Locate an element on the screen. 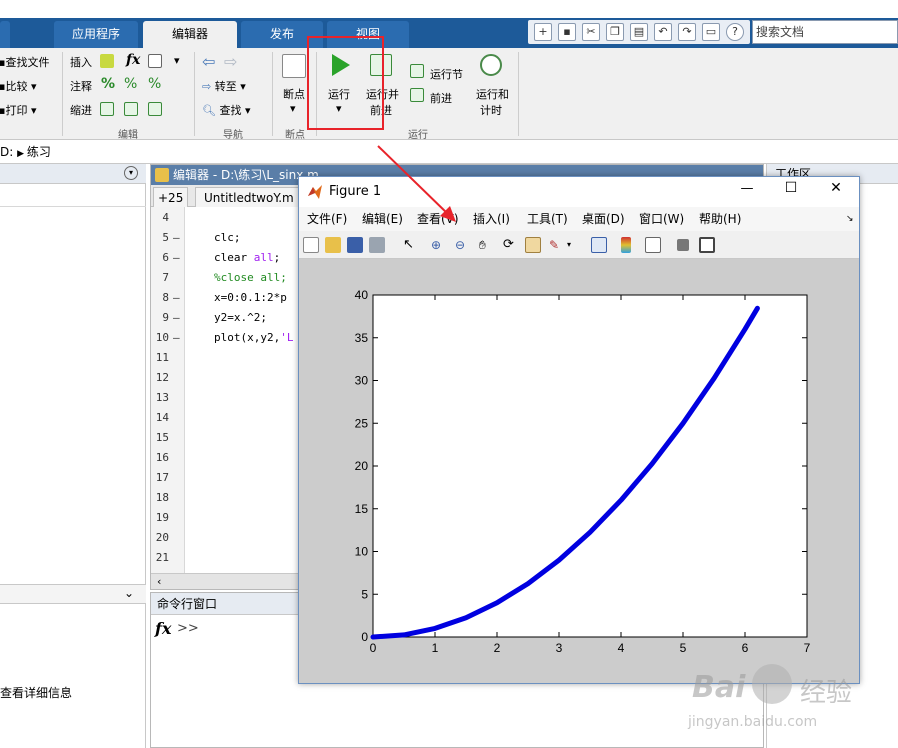 The image size is (898, 748). menu-insert: 插入(I) is located at coordinates (491, 219).